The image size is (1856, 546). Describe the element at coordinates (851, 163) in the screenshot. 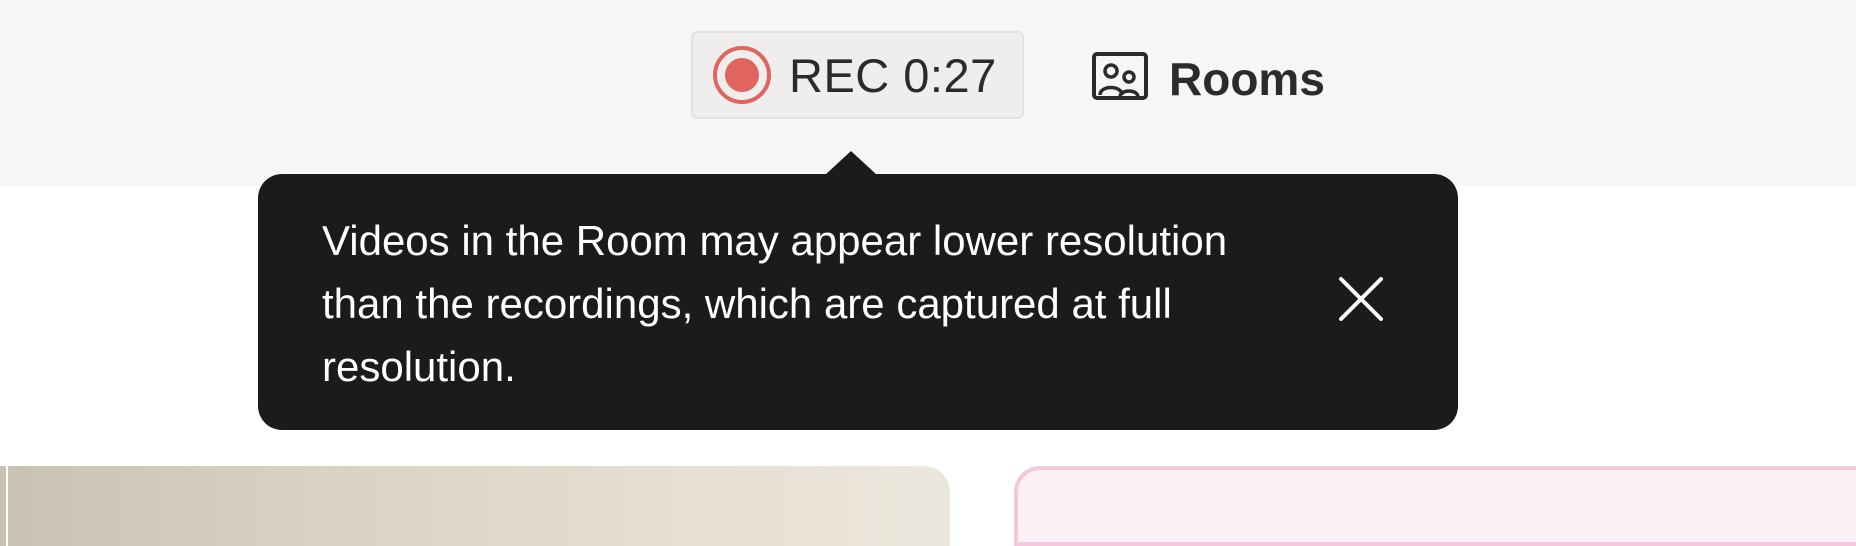

I see `tooltip-arrow` at that location.